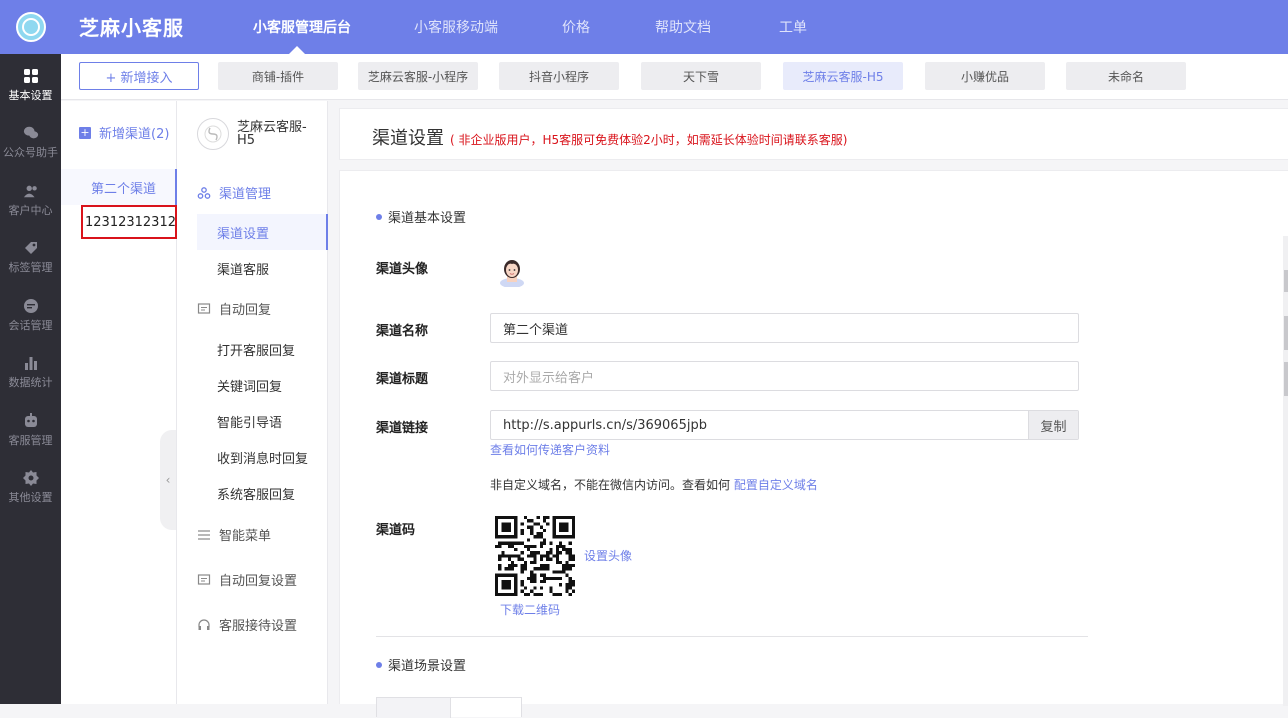 The height and width of the screenshot is (718, 1288). What do you see at coordinates (1126, 76) in the screenshot?
I see `channel-tab: 未命名` at bounding box center [1126, 76].